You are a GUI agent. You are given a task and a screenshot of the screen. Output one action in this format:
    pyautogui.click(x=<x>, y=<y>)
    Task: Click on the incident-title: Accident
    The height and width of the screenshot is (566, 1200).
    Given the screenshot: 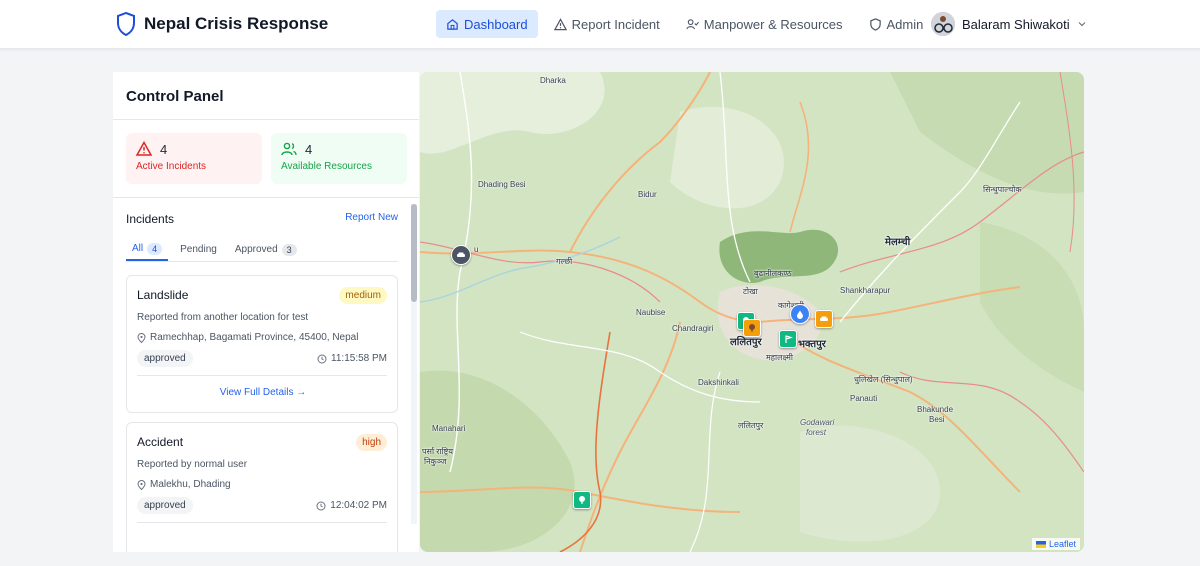 What is the action you would take?
    pyautogui.click(x=160, y=442)
    